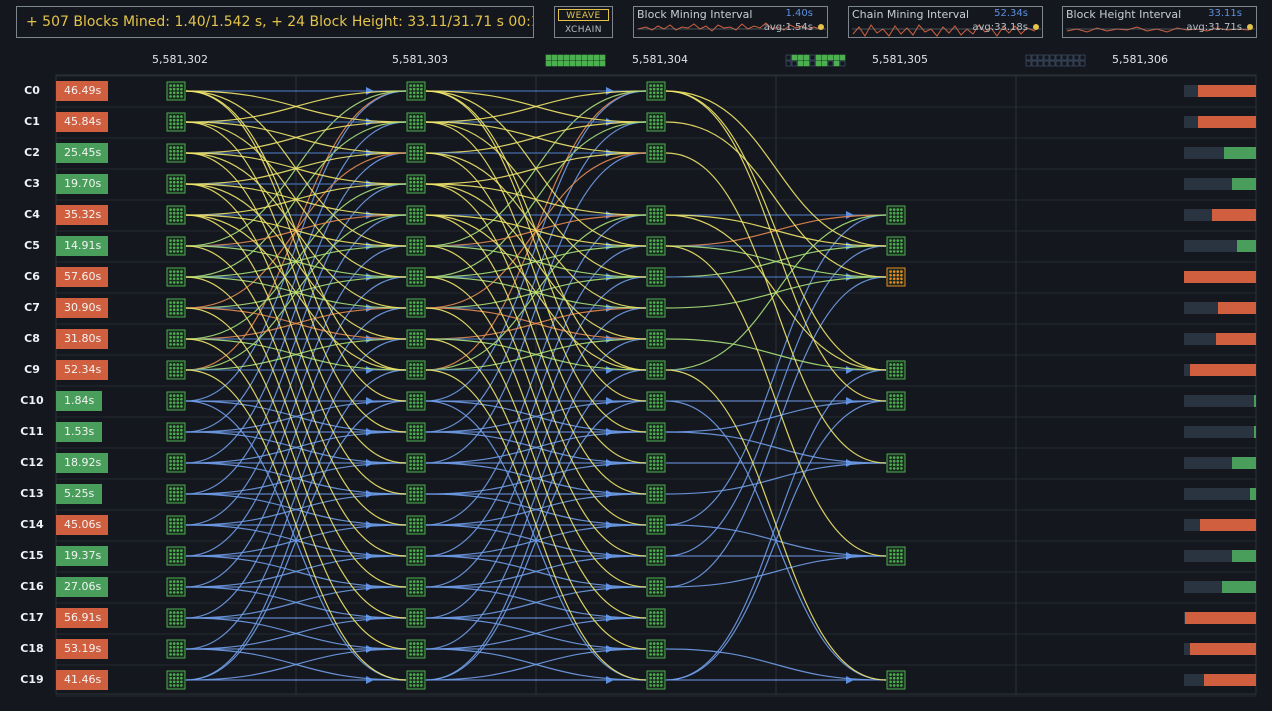 The image size is (1272, 711). What do you see at coordinates (32, 679) in the screenshot?
I see `chain-label: C19` at bounding box center [32, 679].